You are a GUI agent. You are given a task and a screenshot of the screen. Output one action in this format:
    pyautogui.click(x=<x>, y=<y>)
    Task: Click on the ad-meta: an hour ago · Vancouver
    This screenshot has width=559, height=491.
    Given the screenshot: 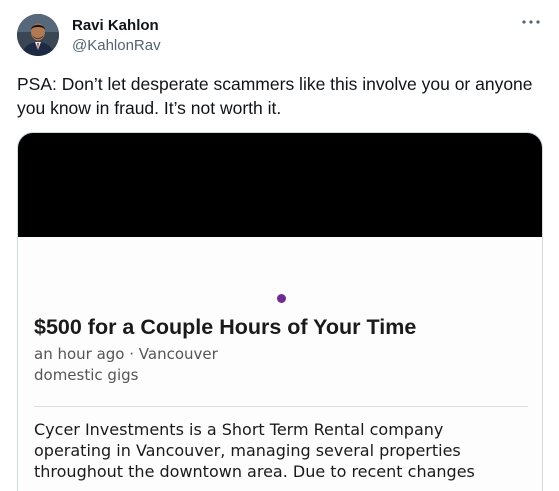 What is the action you would take?
    pyautogui.click(x=126, y=354)
    